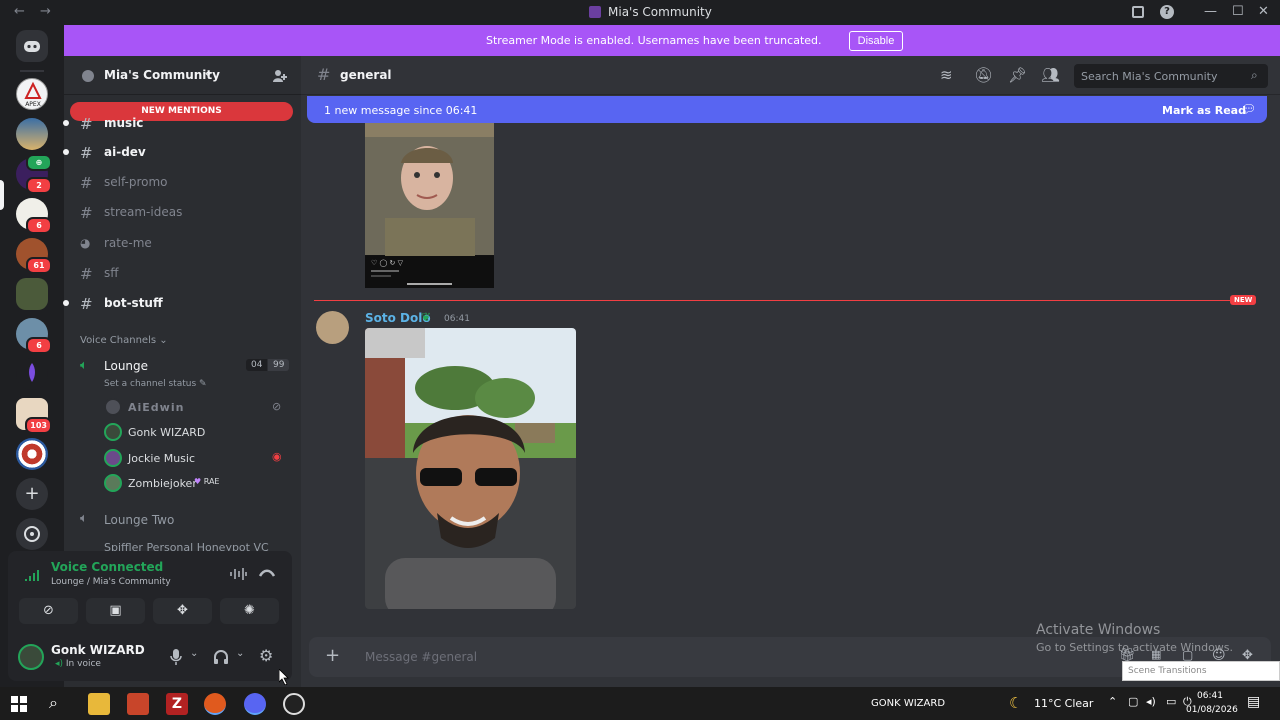 This screenshot has height=720, width=1280. I want to click on tray-chevron-icon: ⌃, so click(1112, 701).